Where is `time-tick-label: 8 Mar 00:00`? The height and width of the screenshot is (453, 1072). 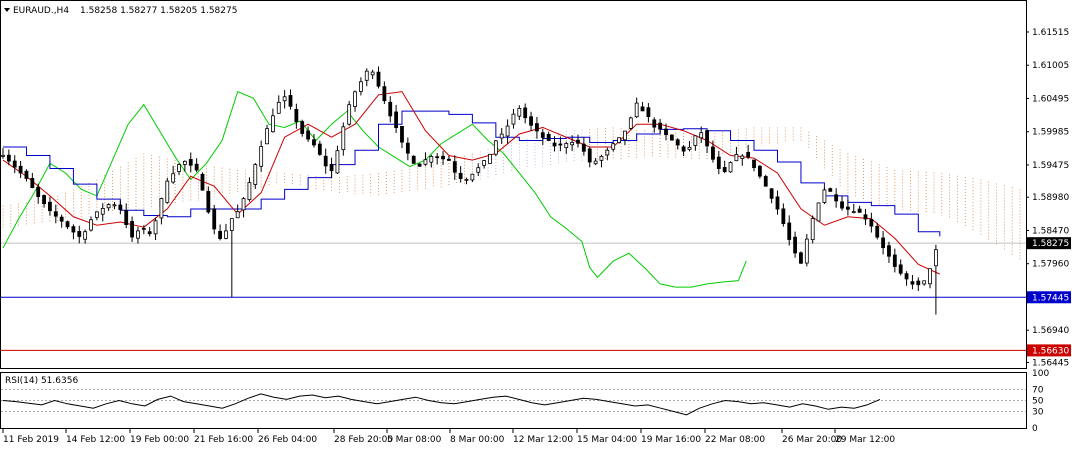 time-tick-label: 8 Mar 00:00 is located at coordinates (477, 440).